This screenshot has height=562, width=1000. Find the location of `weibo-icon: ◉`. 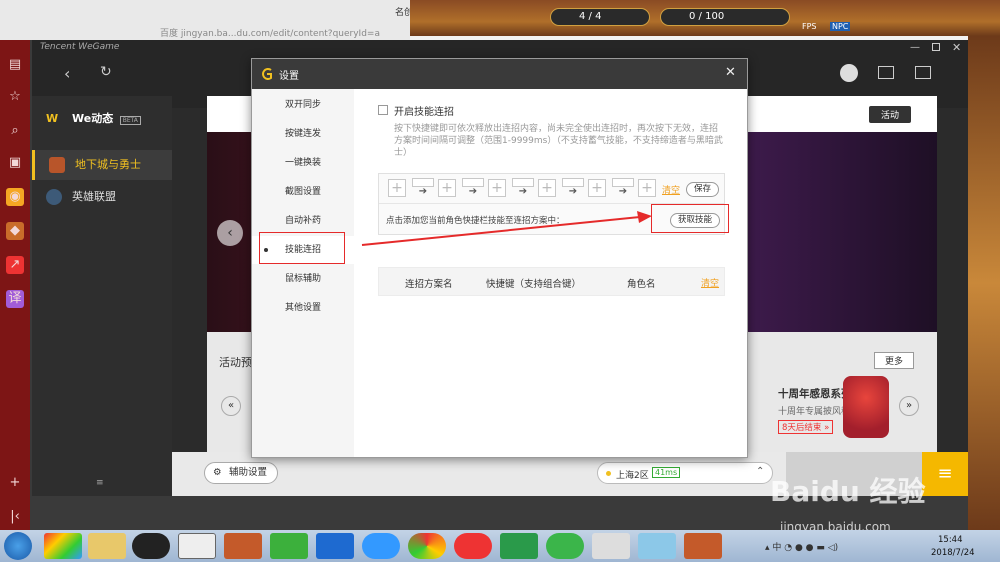

weibo-icon: ◉ is located at coordinates (15, 197).